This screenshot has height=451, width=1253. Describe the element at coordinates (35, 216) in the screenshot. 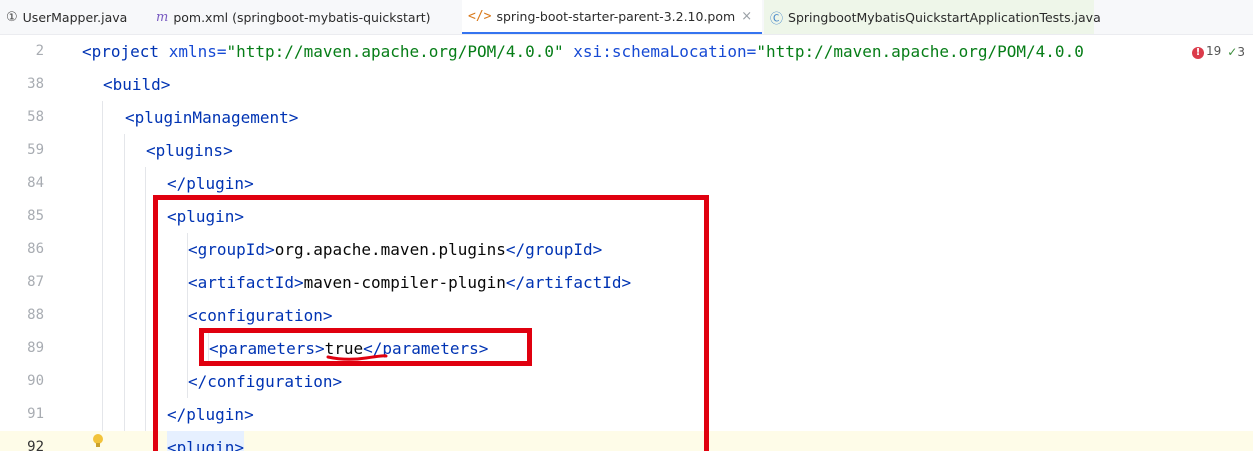

I see `line-number: 85` at that location.